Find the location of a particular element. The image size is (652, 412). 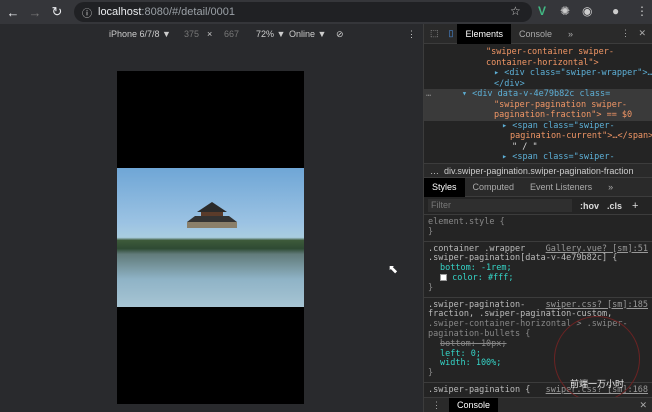

cls-button: .cls is located at coordinates (614, 206).